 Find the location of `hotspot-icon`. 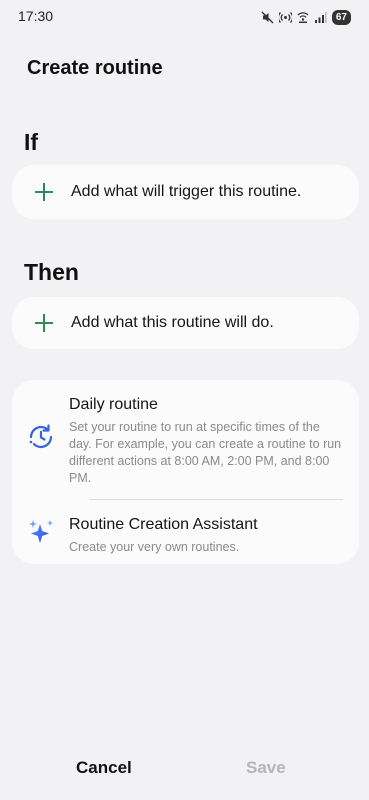

hotspot-icon is located at coordinates (285, 17).